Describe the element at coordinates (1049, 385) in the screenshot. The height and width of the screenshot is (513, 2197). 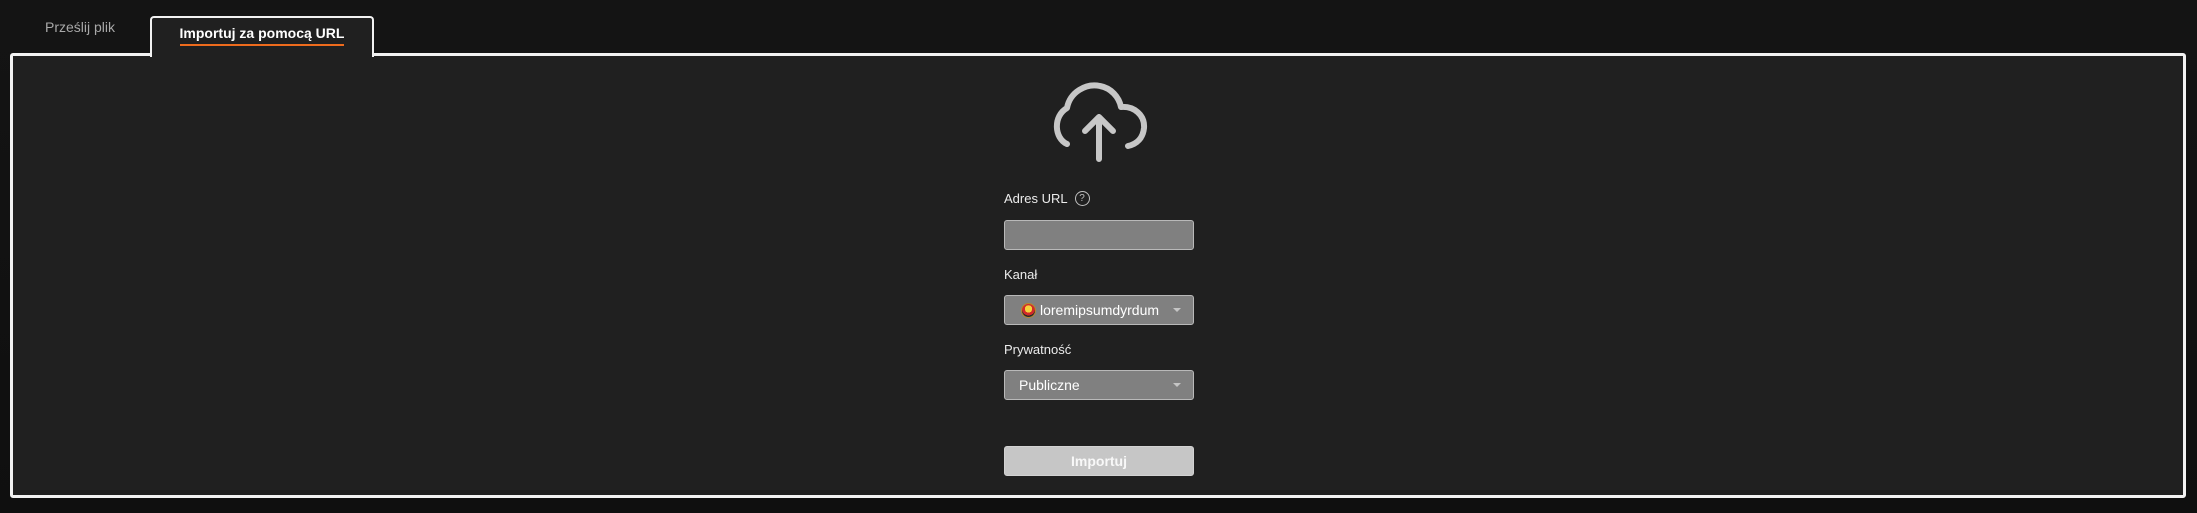
I see `privacy-select-value: Publiczne` at that location.